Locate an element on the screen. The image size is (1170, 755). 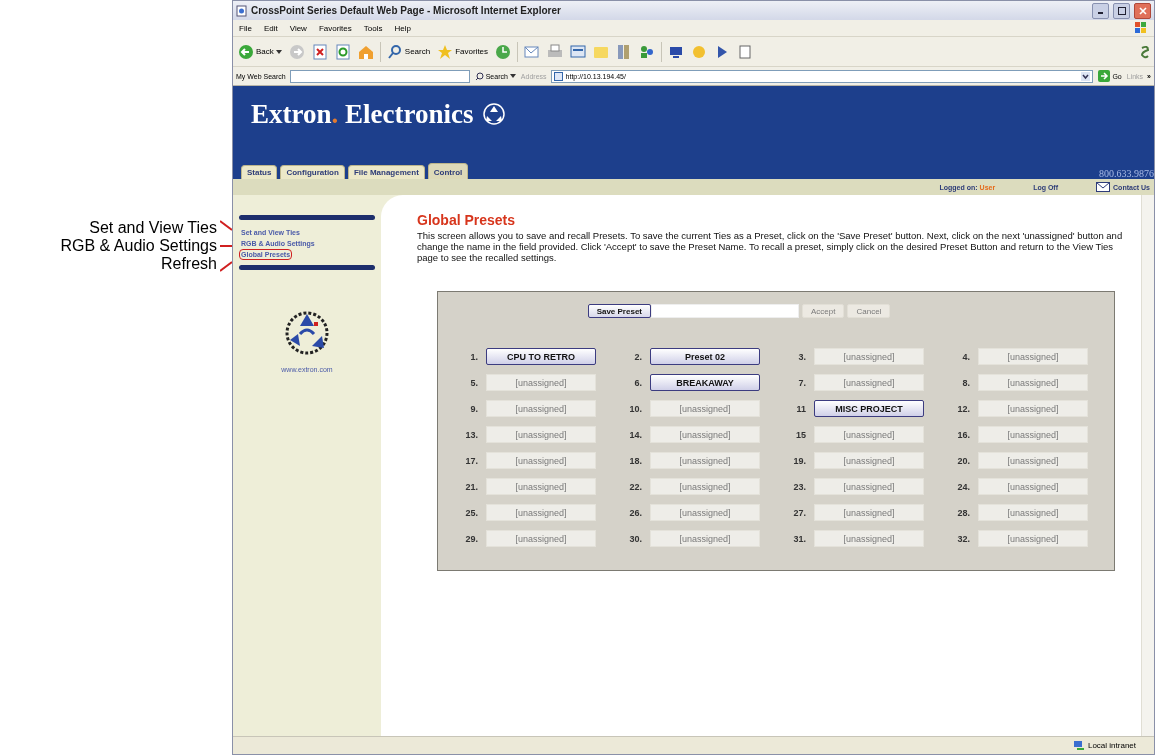
menu-item: File is located at coordinates (245, 28).